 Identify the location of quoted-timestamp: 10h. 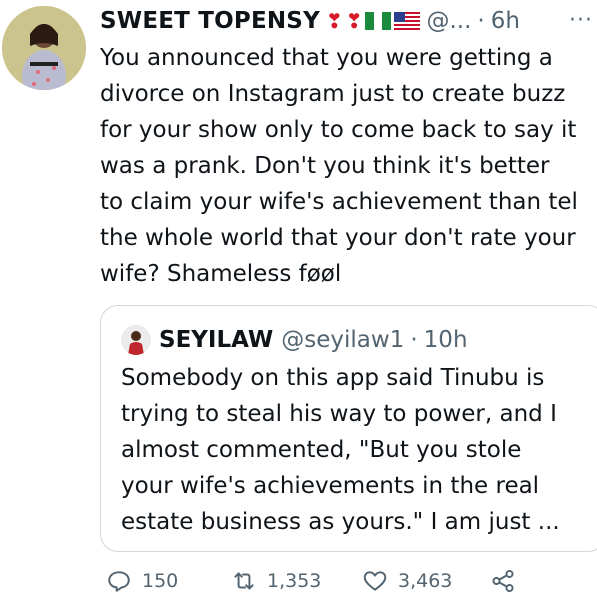
(445, 340).